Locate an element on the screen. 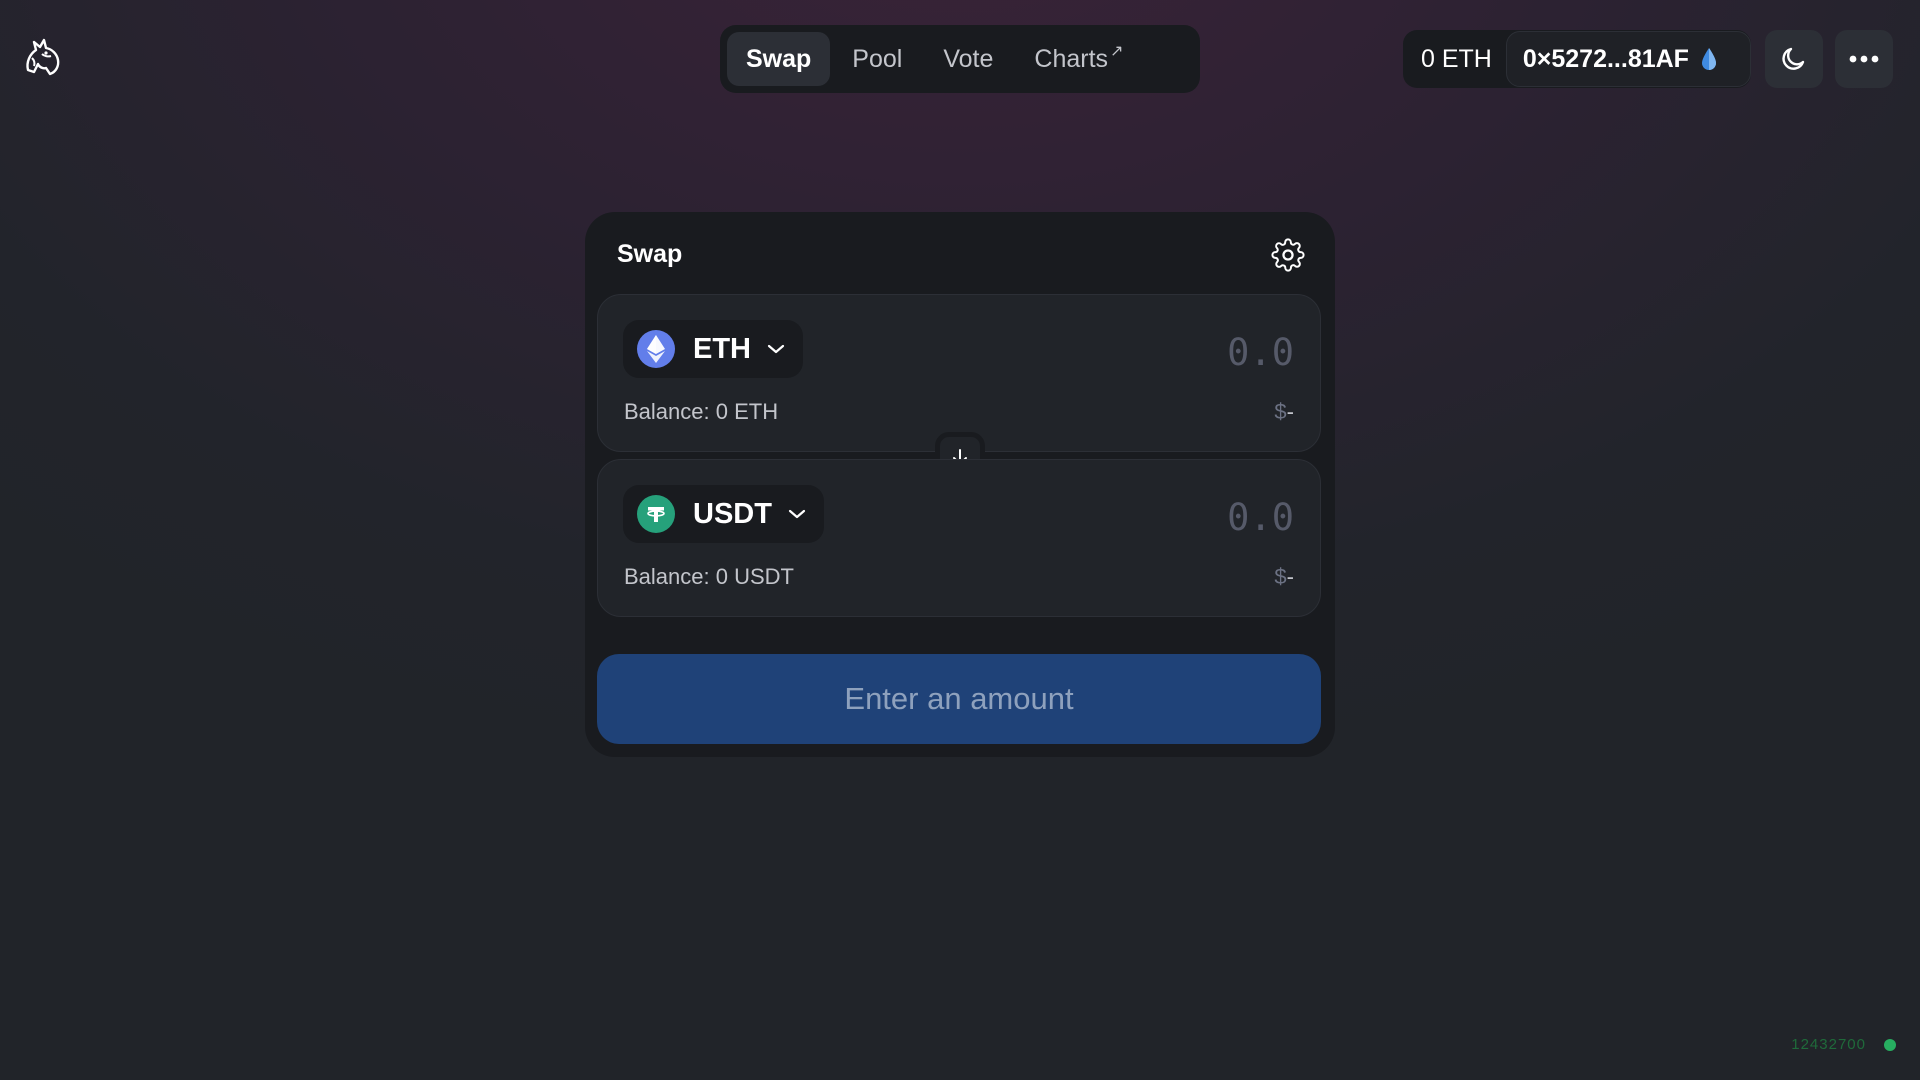 Image resolution: width=1920 pixels, height=1080 pixels. block-number: 12432700 is located at coordinates (1828, 1044).